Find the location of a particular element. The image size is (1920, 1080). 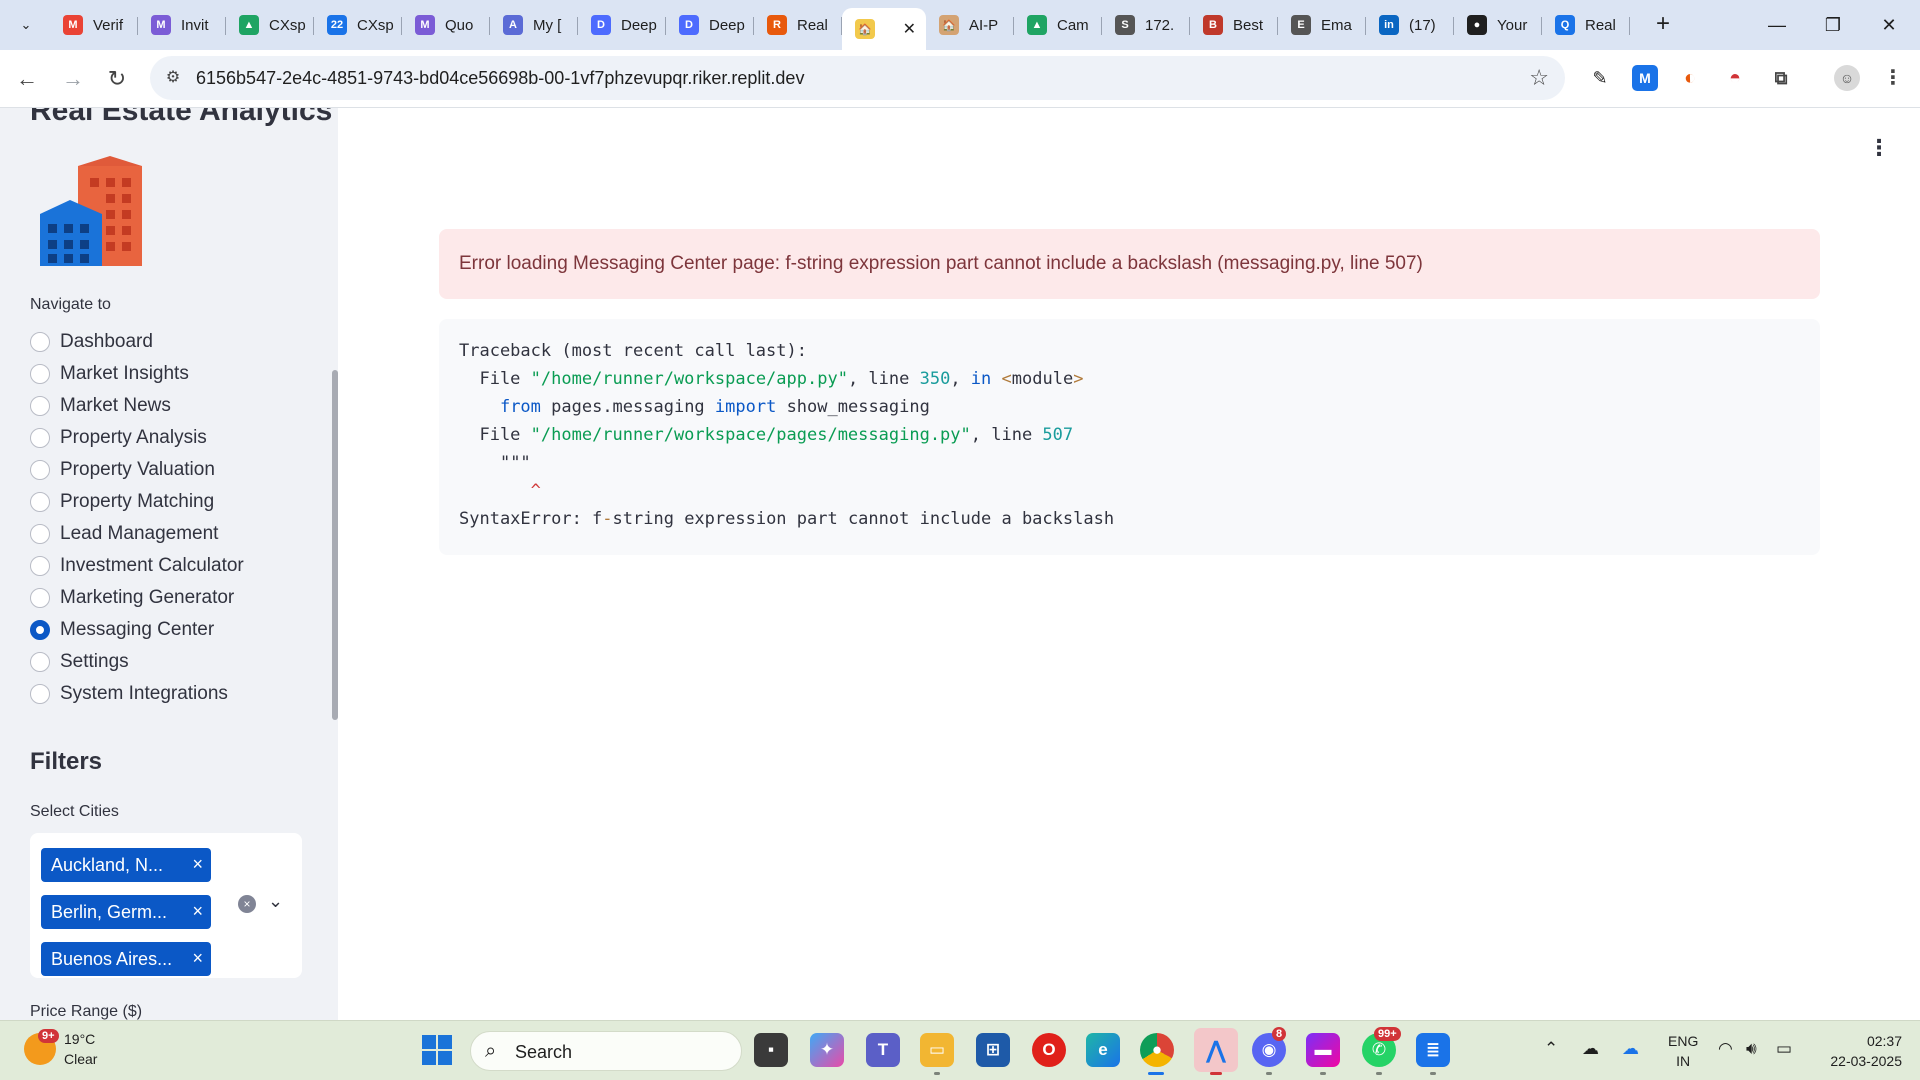

tab-favicon-icon: 22 is located at coordinates (337, 25).